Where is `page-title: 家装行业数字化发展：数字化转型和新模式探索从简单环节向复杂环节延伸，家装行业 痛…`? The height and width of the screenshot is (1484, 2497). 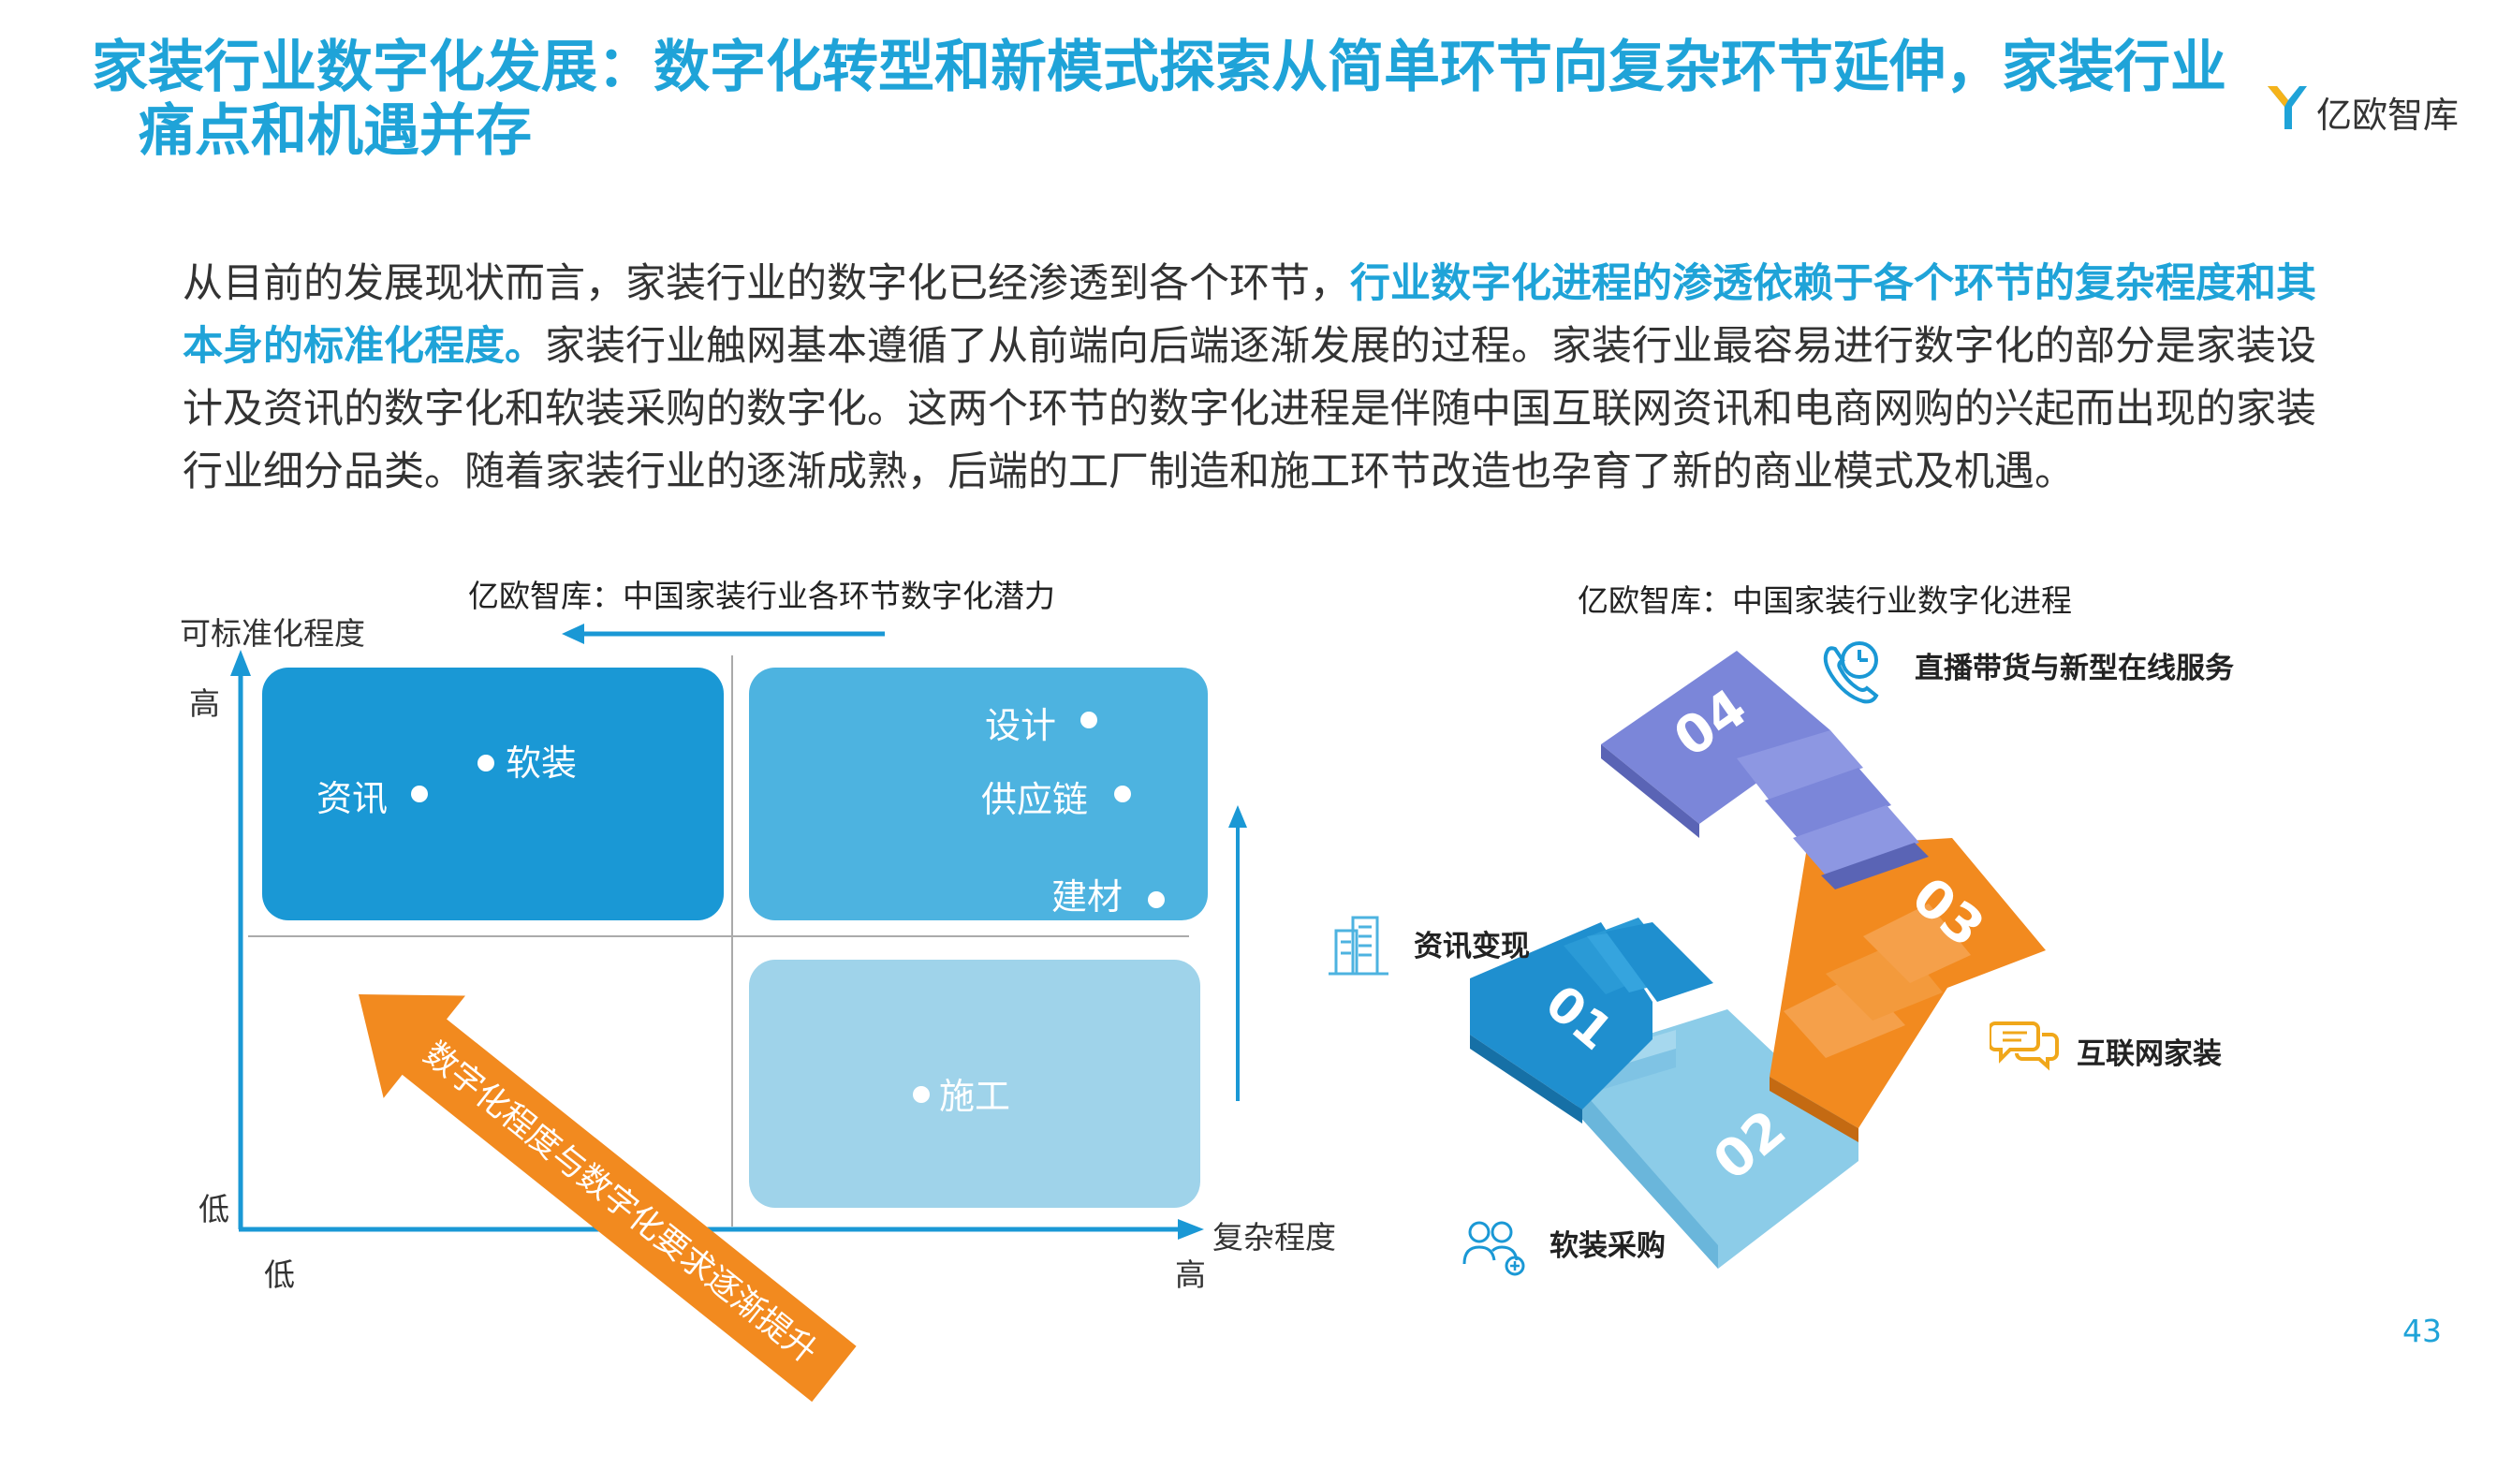
page-title: 家装行业数字化发展：数字化转型和新模式探索从简单环节向复杂环节延伸，家装行业 痛… is located at coordinates (1164, 99).